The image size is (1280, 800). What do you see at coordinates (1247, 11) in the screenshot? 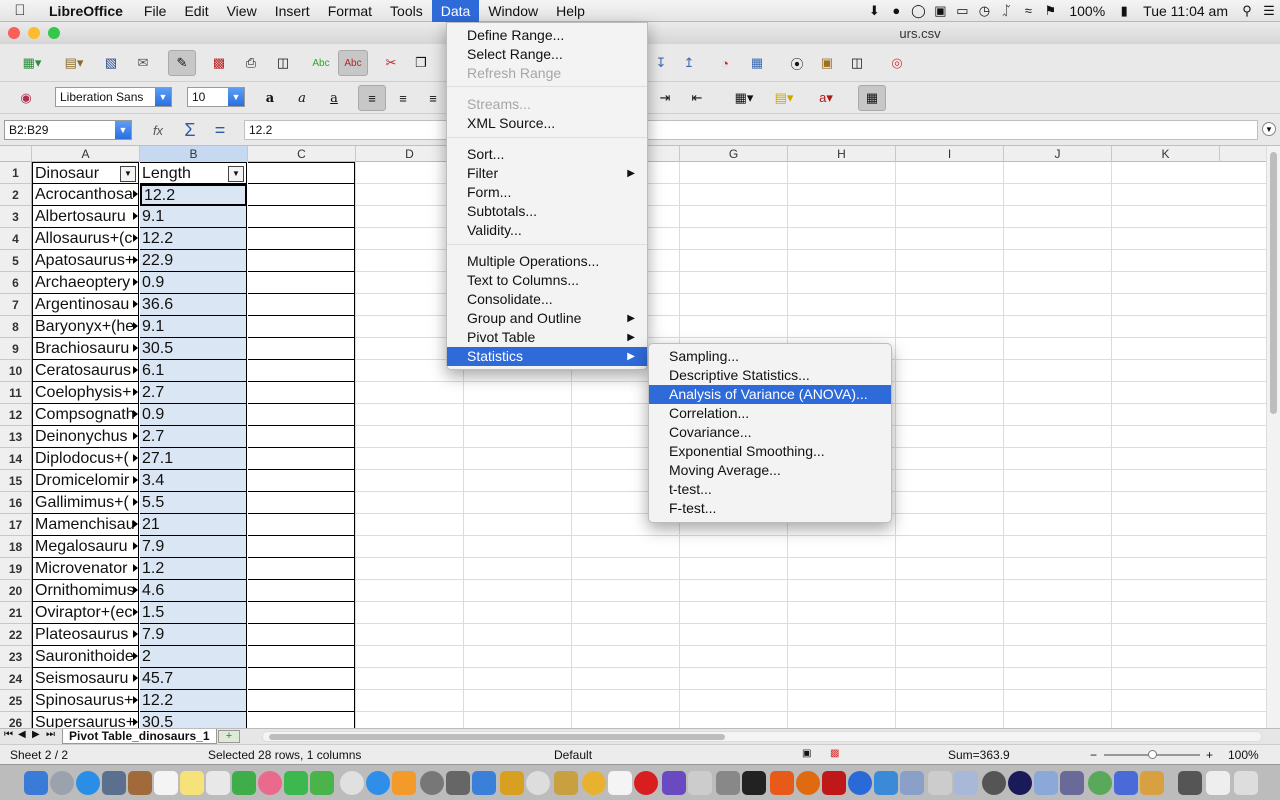
I see `spotlight-search-icon: ⚲` at bounding box center [1247, 11].